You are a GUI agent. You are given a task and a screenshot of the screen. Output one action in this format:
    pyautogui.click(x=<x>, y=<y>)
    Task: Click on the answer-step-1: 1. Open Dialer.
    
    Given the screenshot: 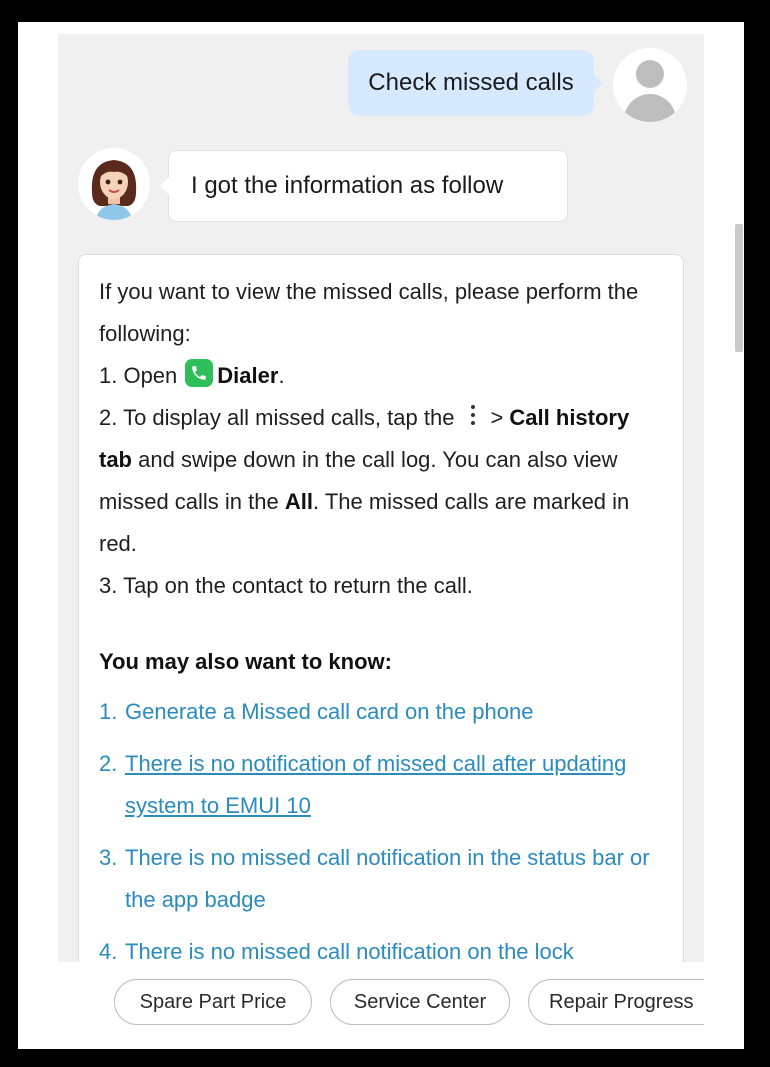 What is the action you would take?
    pyautogui.click(x=380, y=376)
    